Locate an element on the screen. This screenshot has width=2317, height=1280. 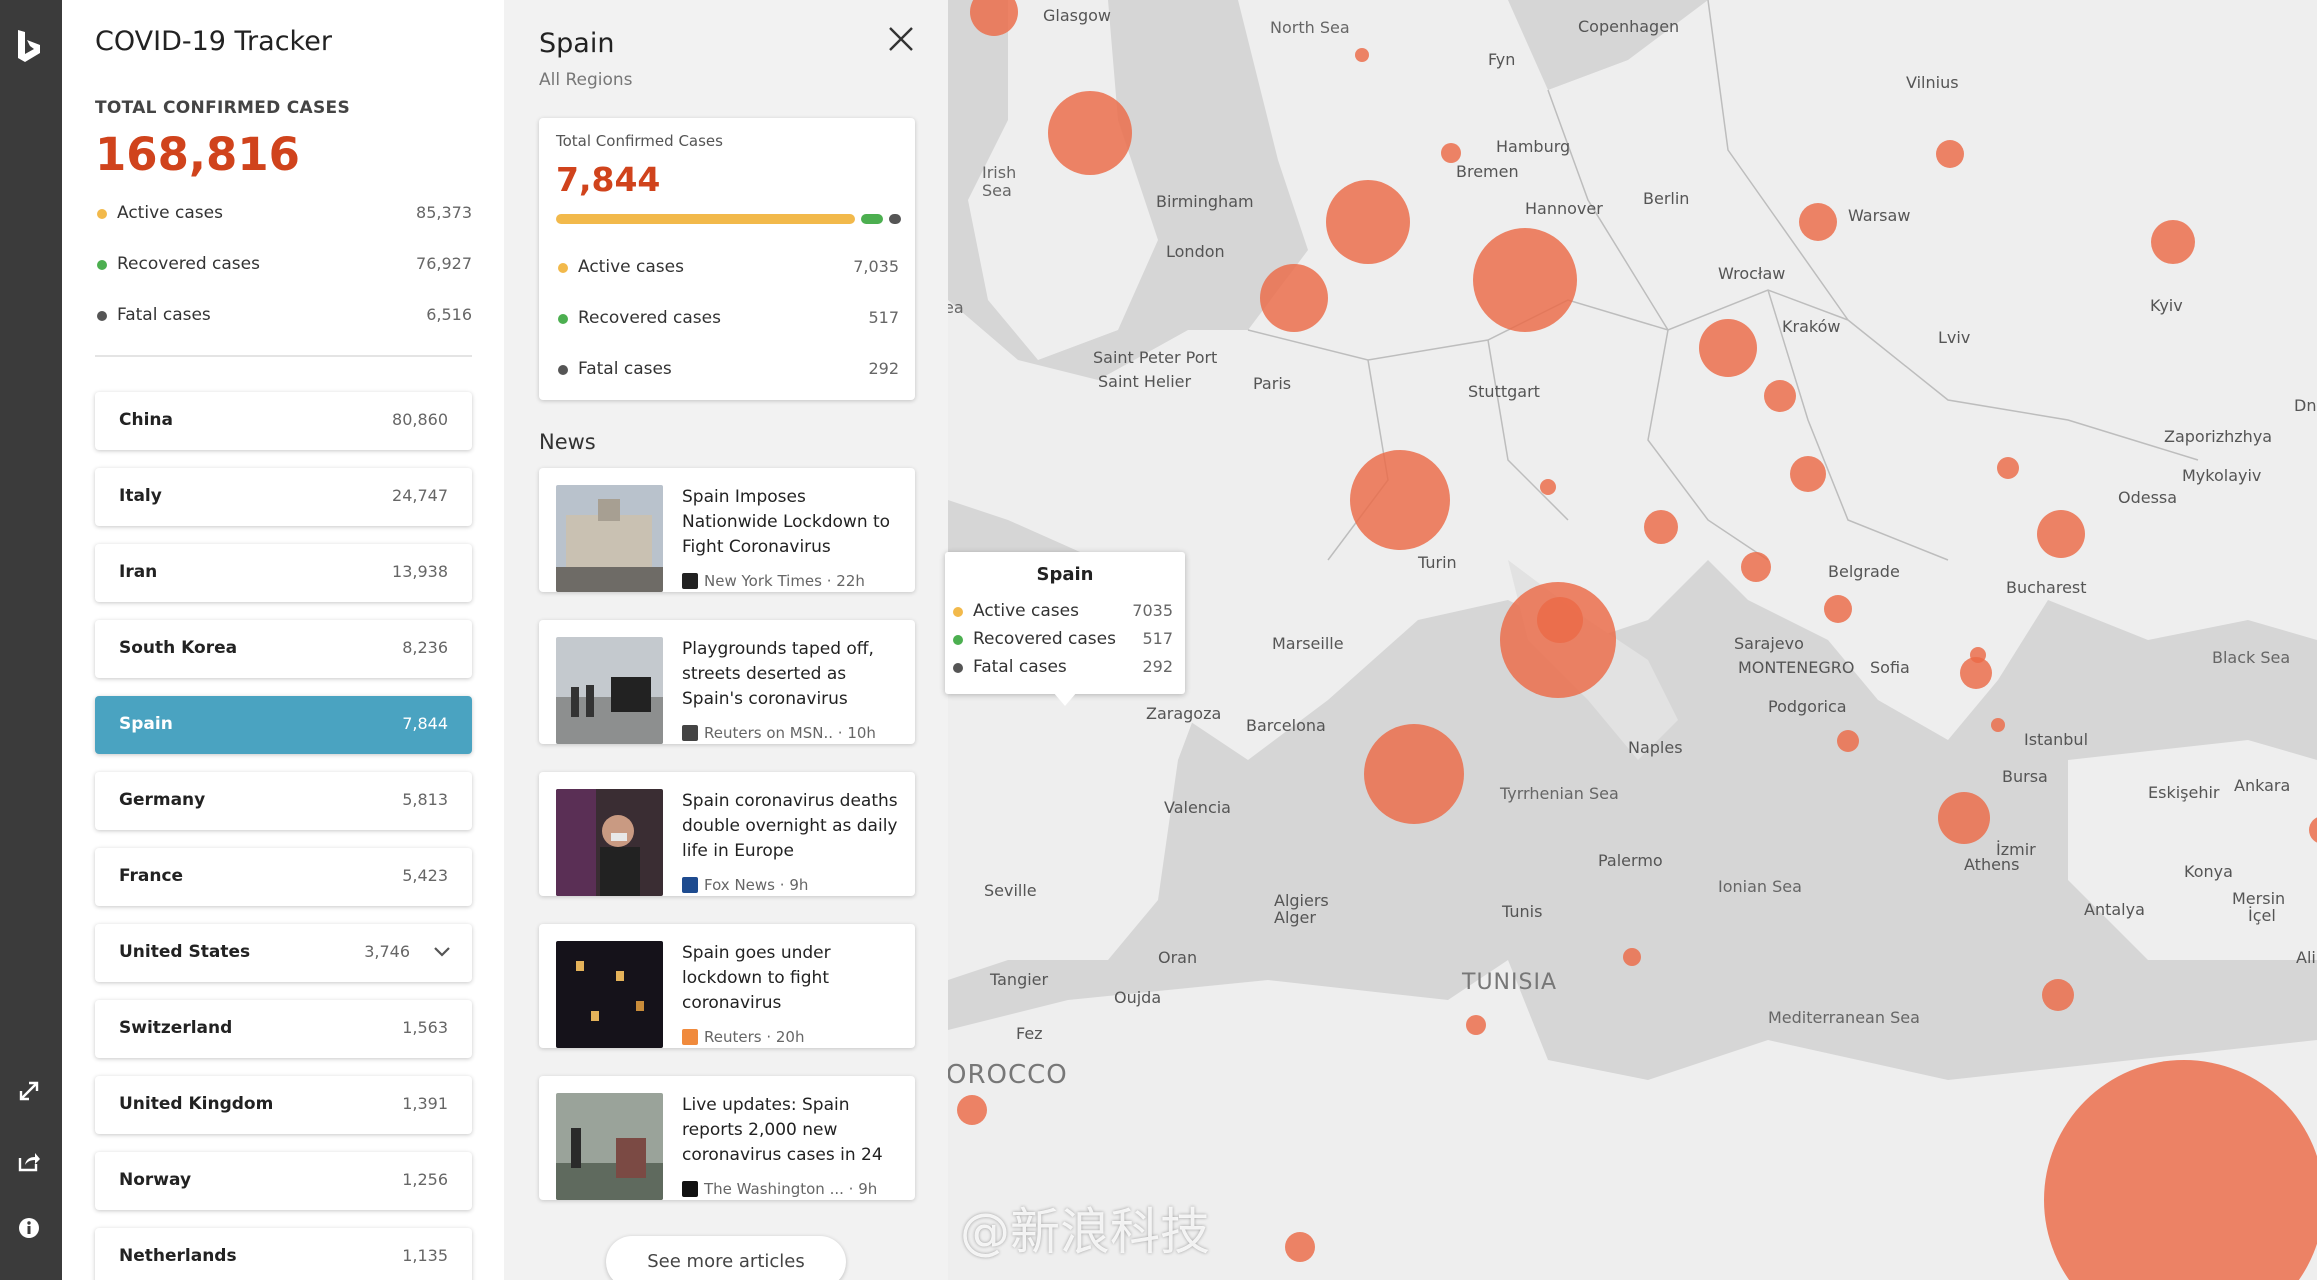
news-source: Fox News is located at coordinates (739, 885).